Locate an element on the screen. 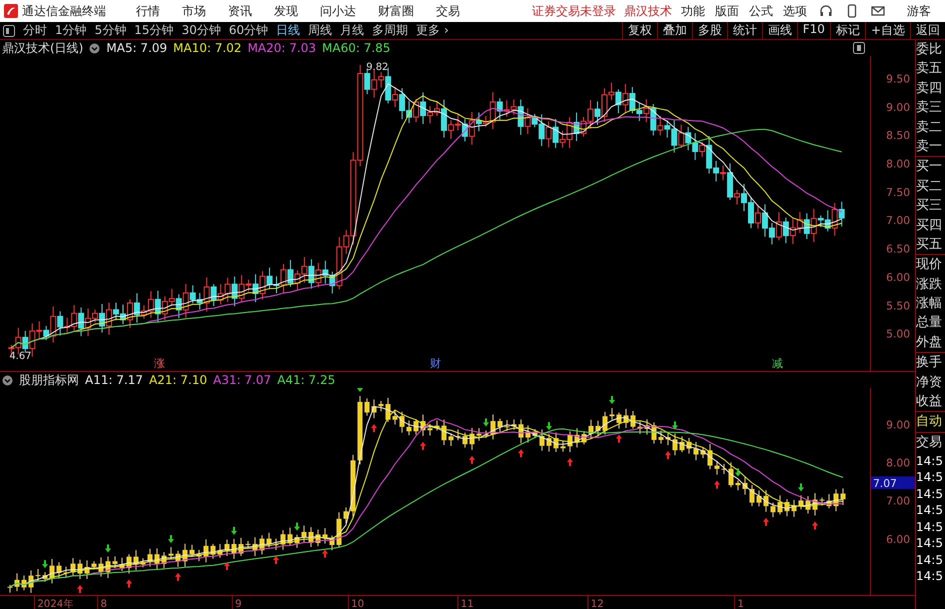 The image size is (945, 609). period-tab: 1分钟 is located at coordinates (71, 30).